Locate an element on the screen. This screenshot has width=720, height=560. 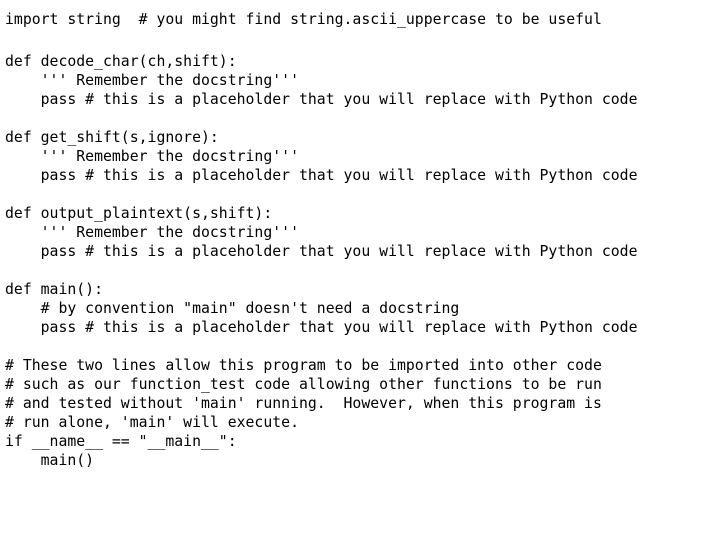
code-line: def decode_char(ch,shift): is located at coordinates (121, 61).